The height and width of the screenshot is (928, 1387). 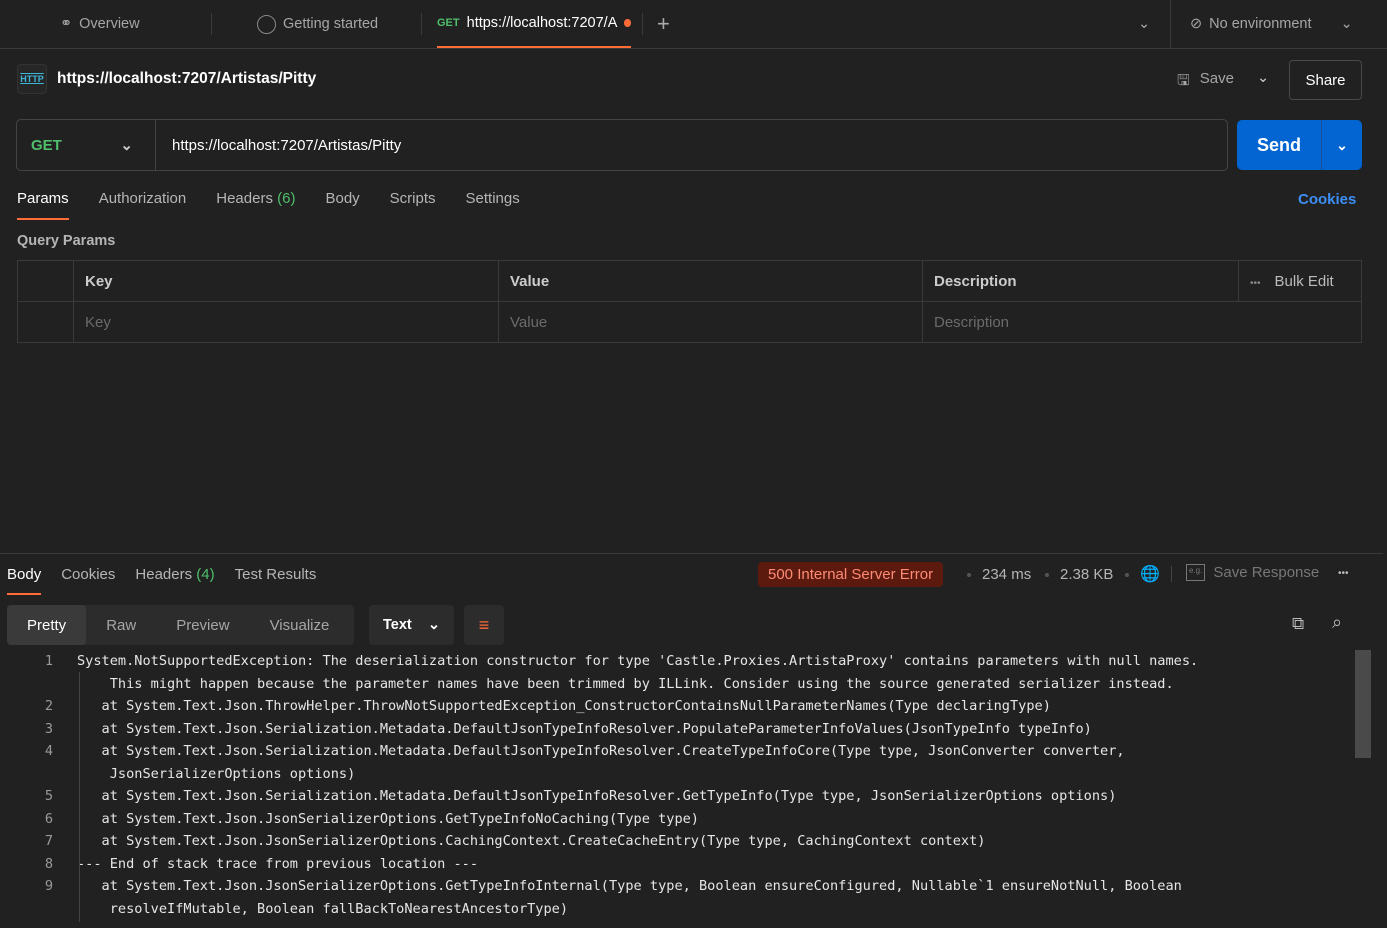 I want to click on copy-icon: ⧉, so click(x=1298, y=624).